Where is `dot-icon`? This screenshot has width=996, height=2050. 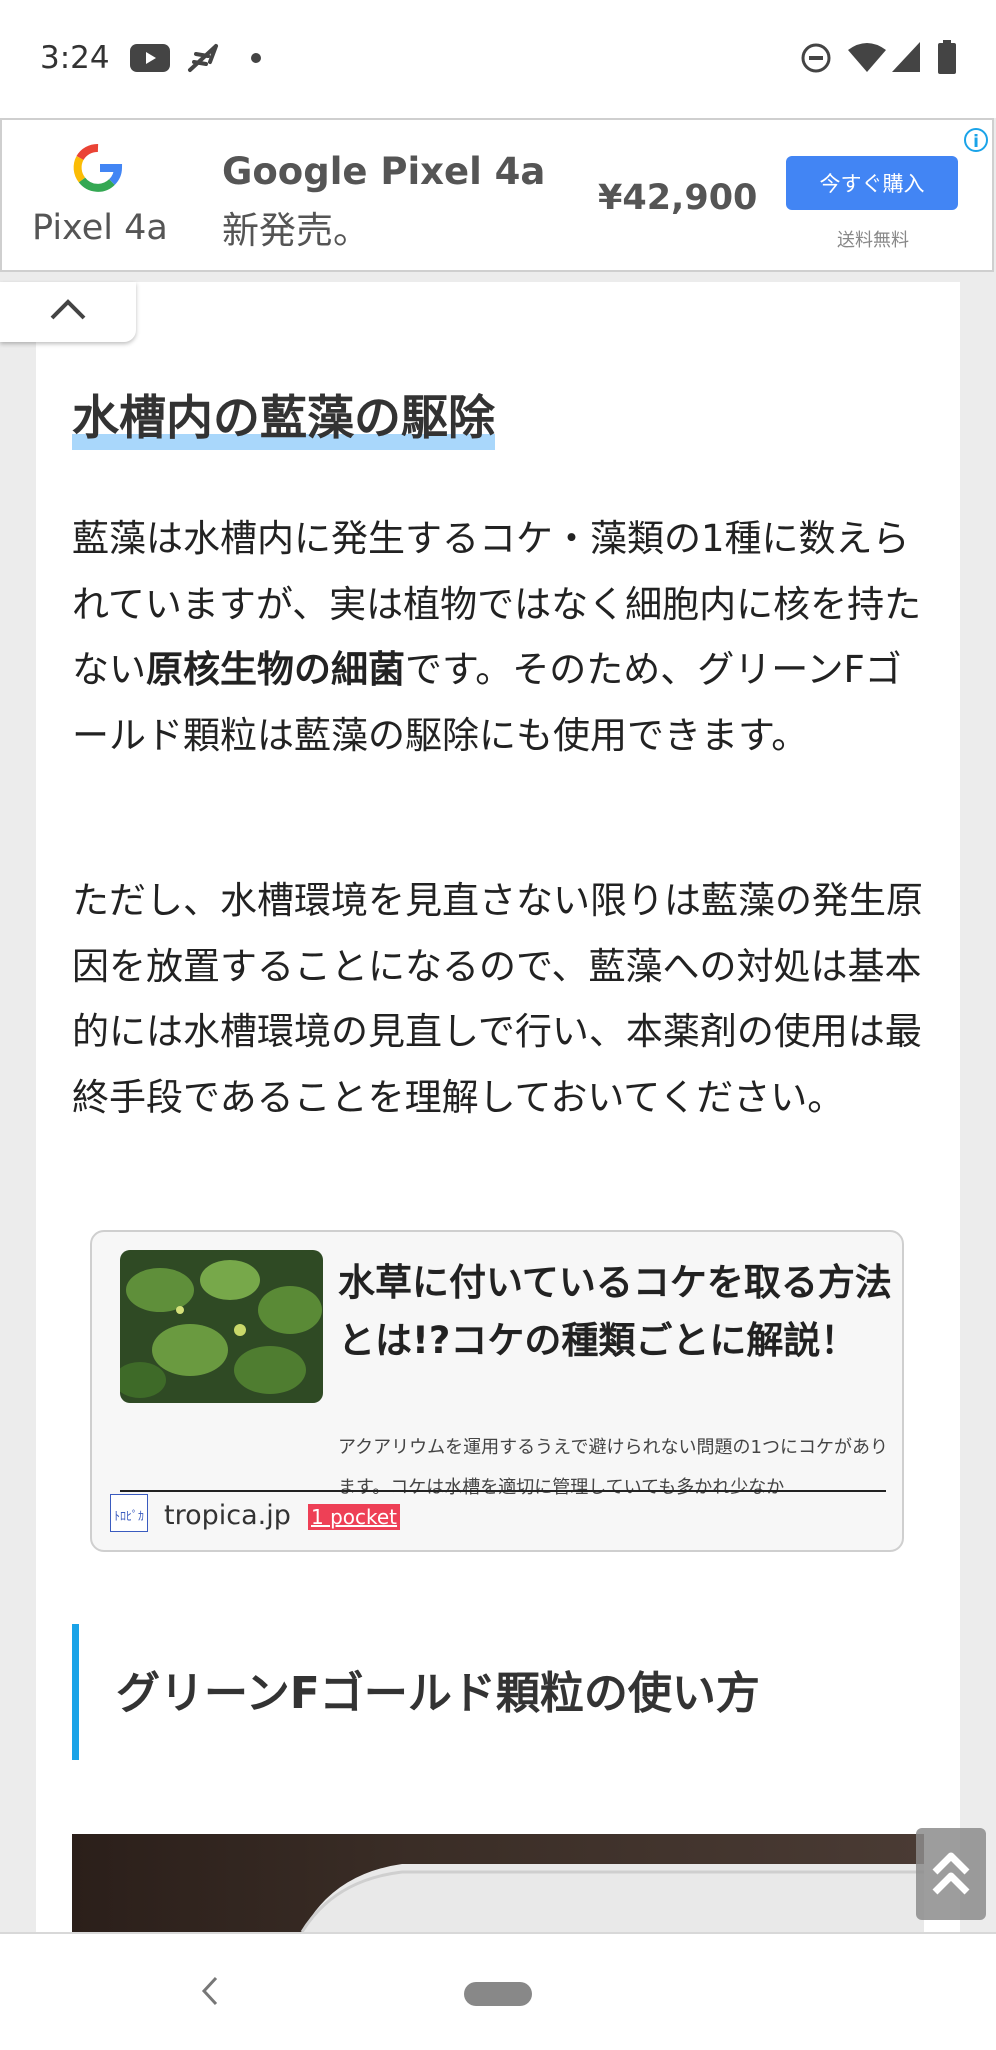
dot-icon is located at coordinates (256, 58).